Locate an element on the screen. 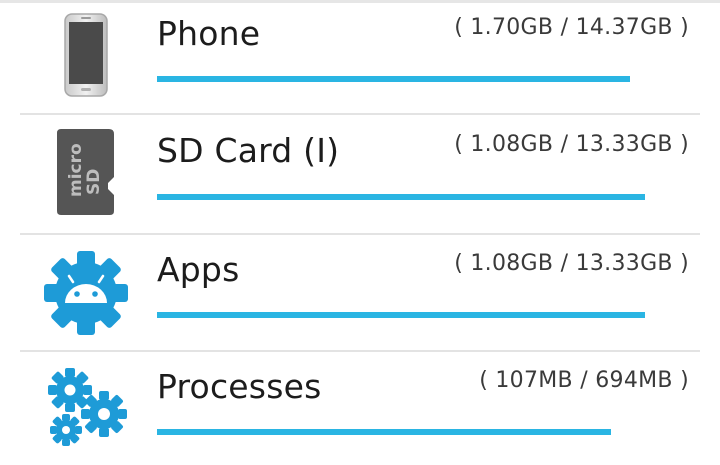 This screenshot has width=720, height=465. gears-icon is located at coordinates (86, 410).